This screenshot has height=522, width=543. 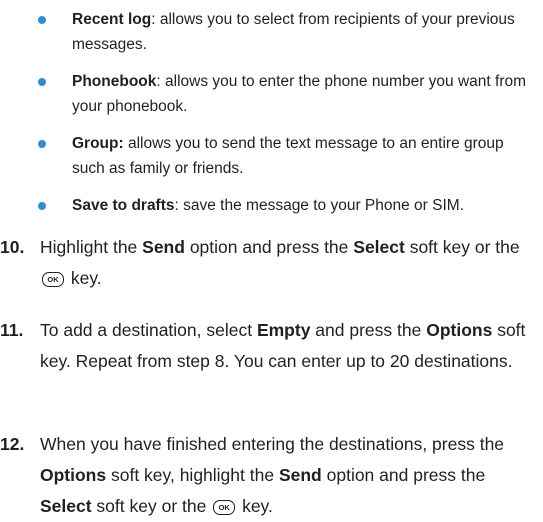 I want to click on step-number: 12., so click(x=12, y=444).